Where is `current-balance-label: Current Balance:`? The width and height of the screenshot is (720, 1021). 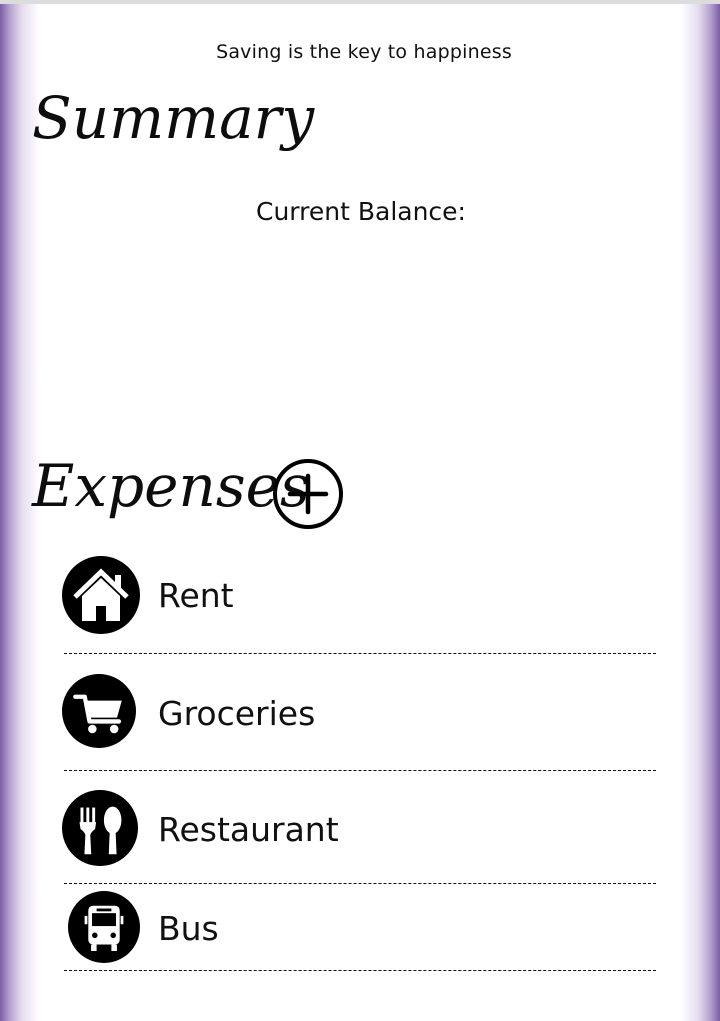 current-balance-label: Current Balance: is located at coordinates (361, 211).